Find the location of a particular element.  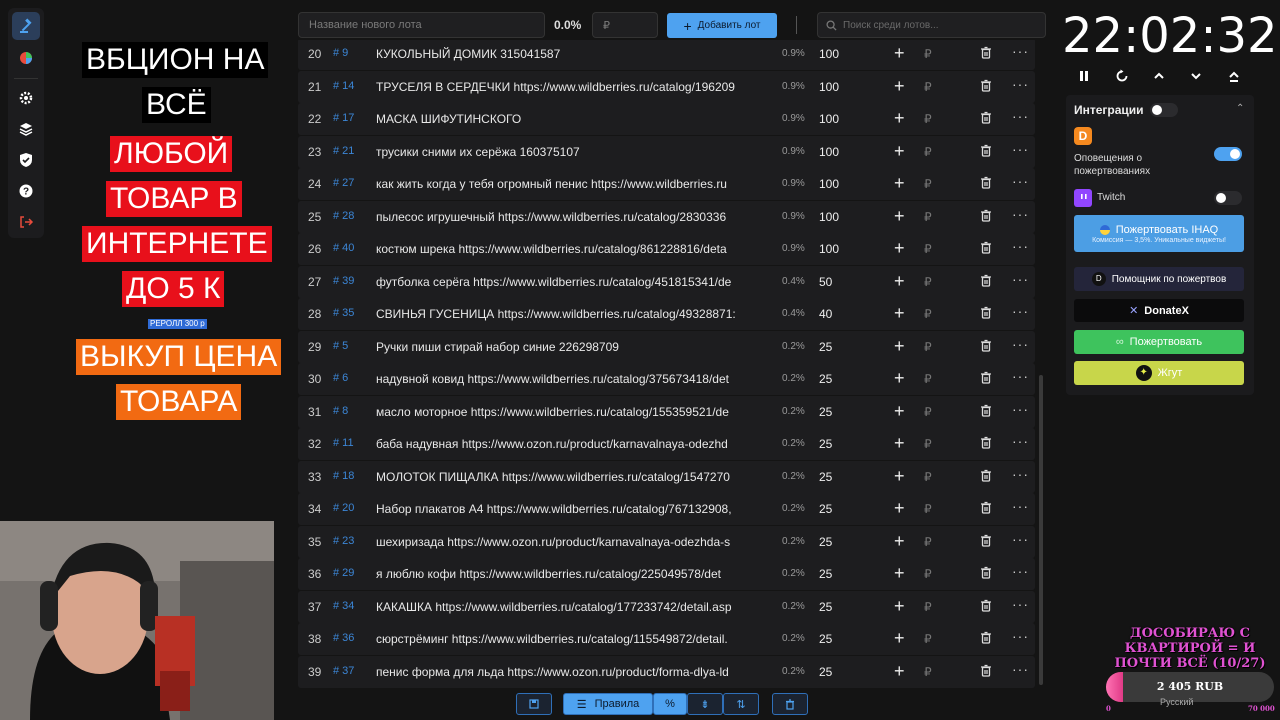

logout-icon is located at coordinates (26, 222).